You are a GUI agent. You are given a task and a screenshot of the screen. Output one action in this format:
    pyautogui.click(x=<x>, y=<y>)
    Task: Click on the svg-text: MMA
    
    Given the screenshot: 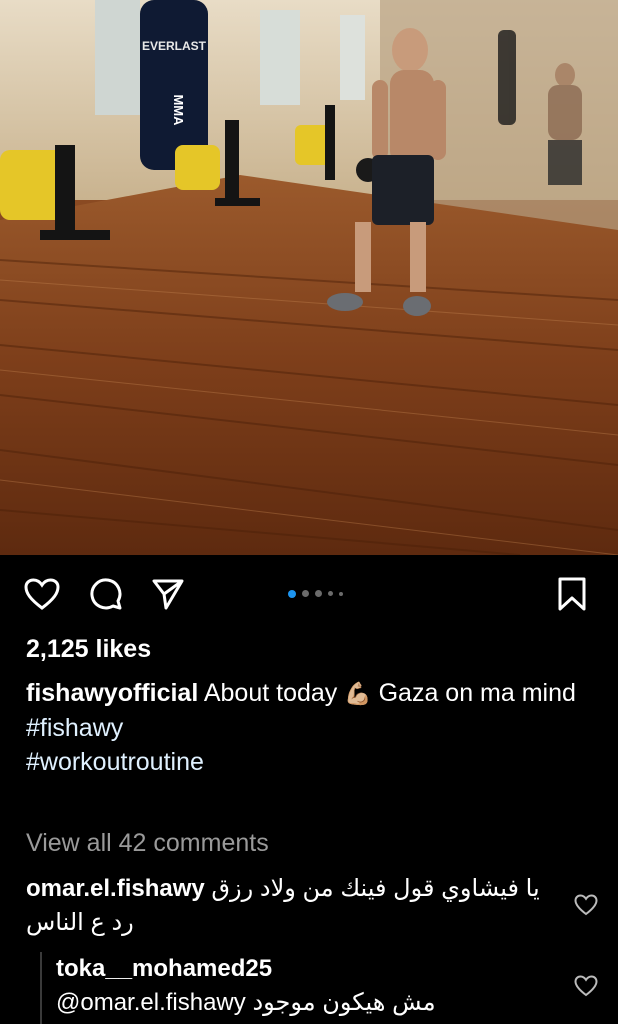 What is the action you would take?
    pyautogui.click(x=178, y=110)
    